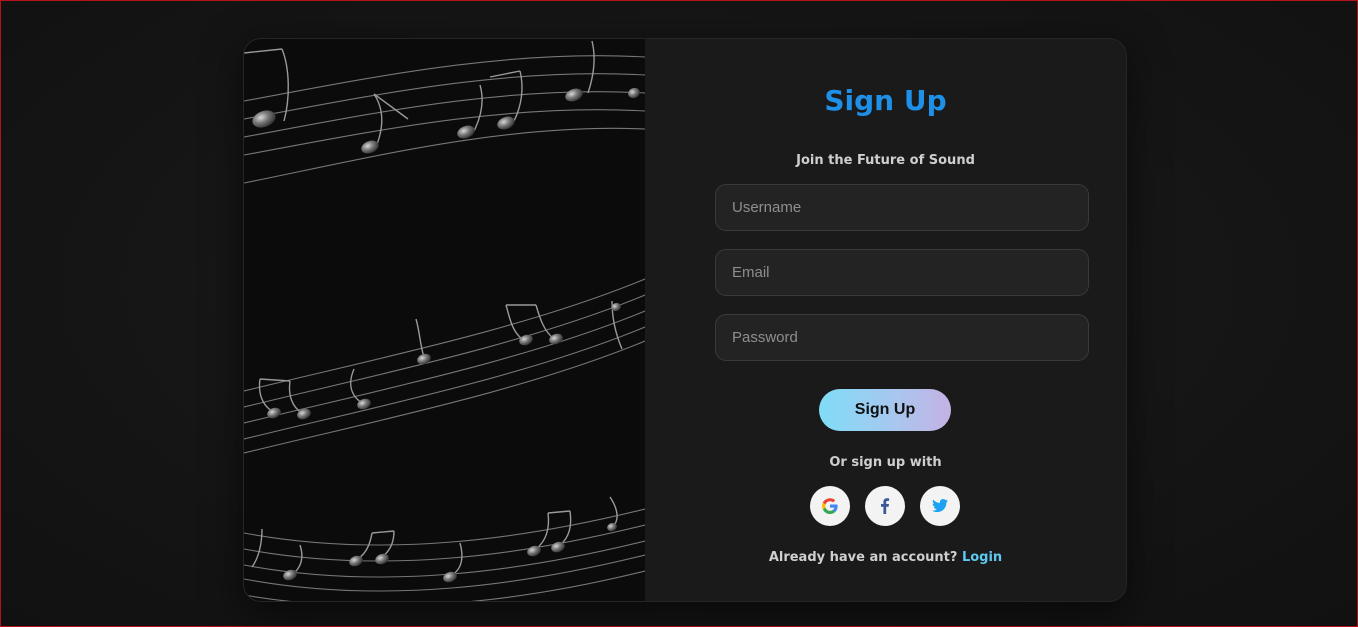 This screenshot has width=1358, height=627. Describe the element at coordinates (885, 462) in the screenshot. I see `social-signup-prompt: Or sign up with` at that location.